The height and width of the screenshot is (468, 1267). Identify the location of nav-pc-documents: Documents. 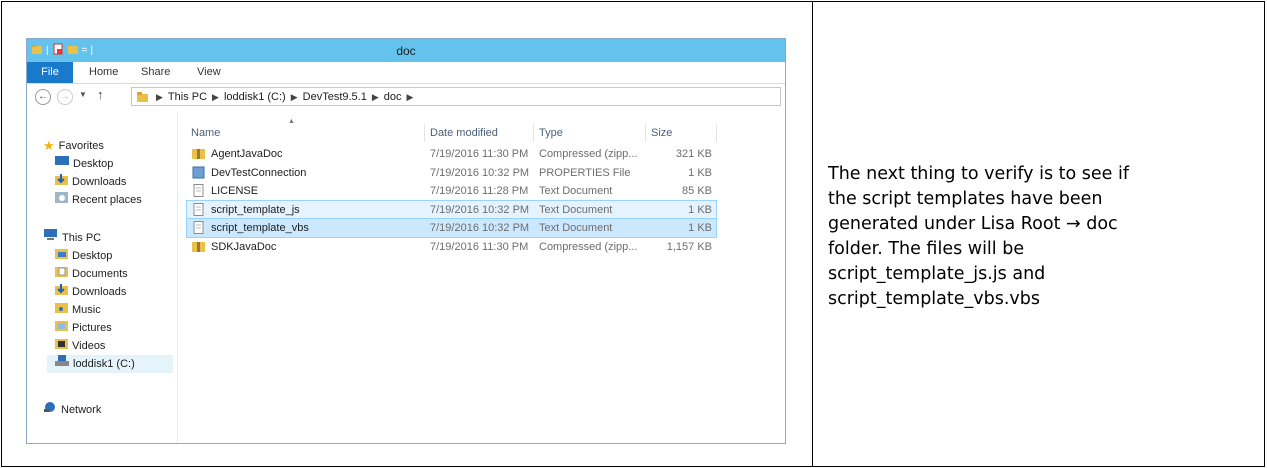
(91, 274).